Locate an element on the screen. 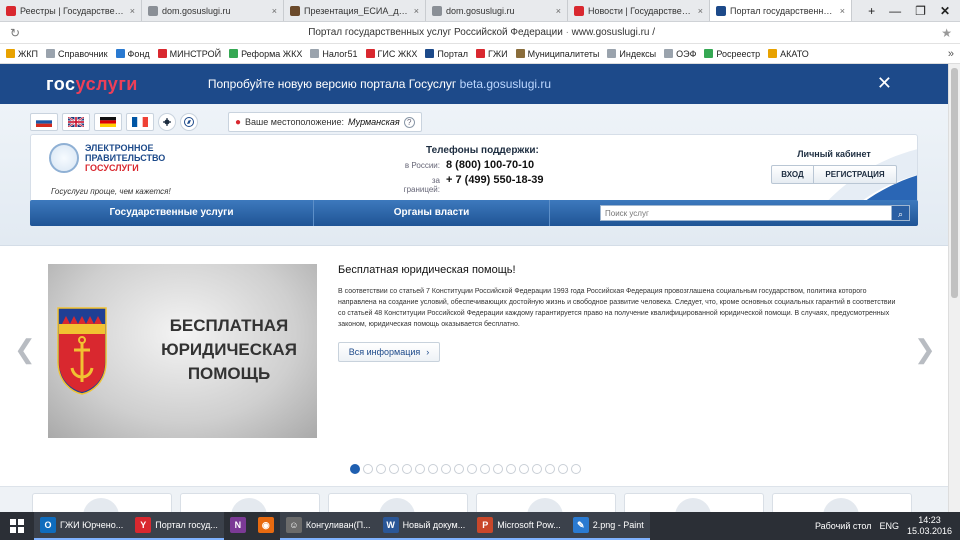  desktop-toolbar: Рабочий стол is located at coordinates (843, 526).